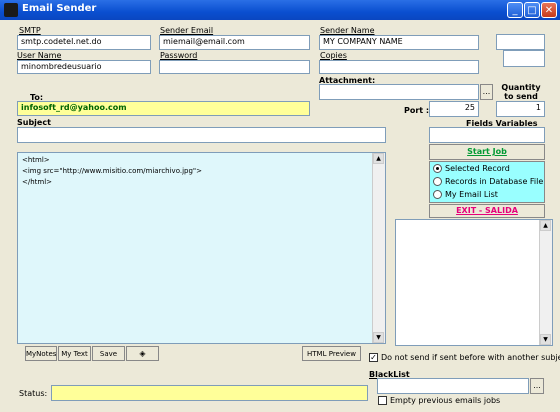 The width and height of the screenshot is (560, 412). Describe the element at coordinates (453, 386) in the screenshot. I see `blacklist-input` at that location.